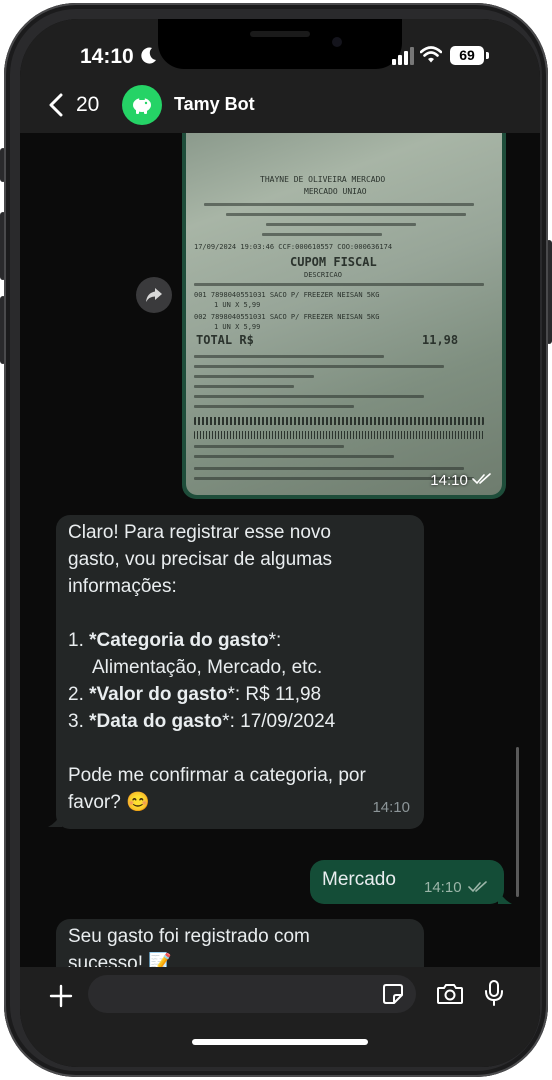 The width and height of the screenshot is (552, 1080). What do you see at coordinates (393, 994) in the screenshot?
I see `sticker-icon` at bounding box center [393, 994].